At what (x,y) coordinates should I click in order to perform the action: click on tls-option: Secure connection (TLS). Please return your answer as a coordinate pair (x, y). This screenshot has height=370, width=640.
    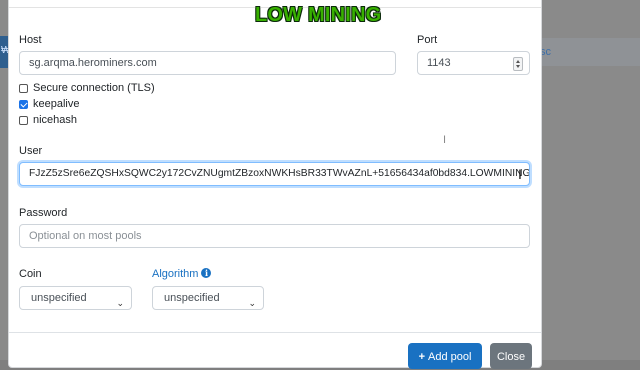
    Looking at the image, I should click on (87, 88).